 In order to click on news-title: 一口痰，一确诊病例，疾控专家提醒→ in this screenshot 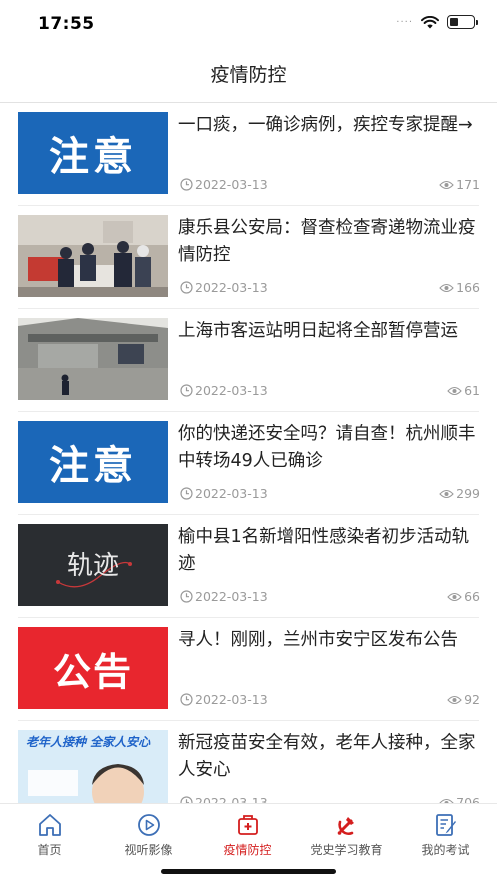, I will do `click(325, 125)`.